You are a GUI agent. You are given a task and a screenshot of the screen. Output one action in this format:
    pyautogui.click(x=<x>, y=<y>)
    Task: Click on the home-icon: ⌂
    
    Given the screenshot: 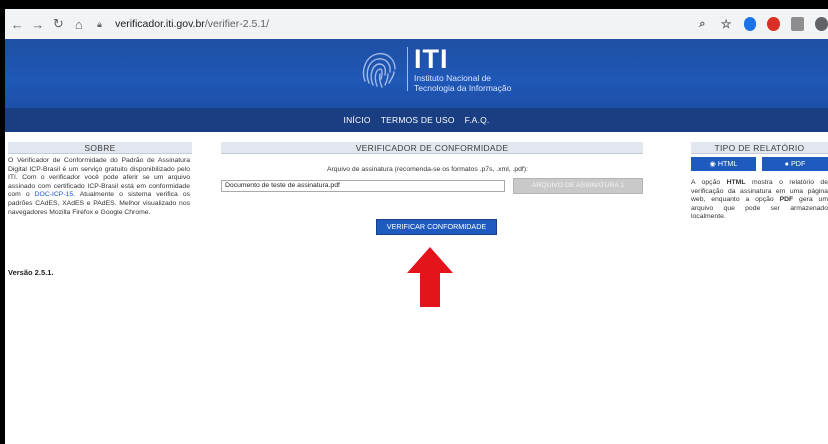 What is the action you would take?
    pyautogui.click(x=79, y=24)
    